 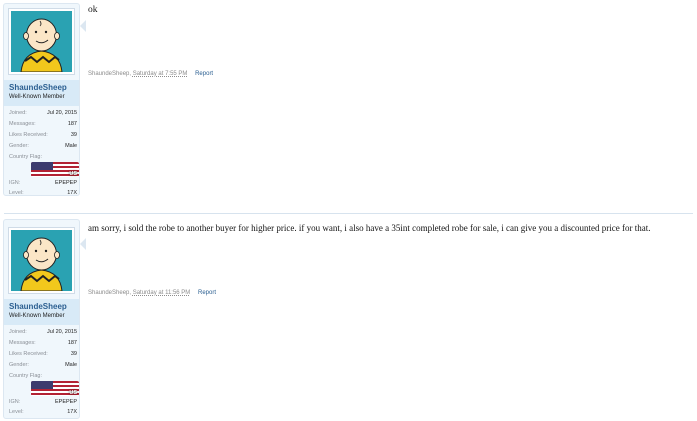 I want to click on post-divider, so click(x=348, y=213).